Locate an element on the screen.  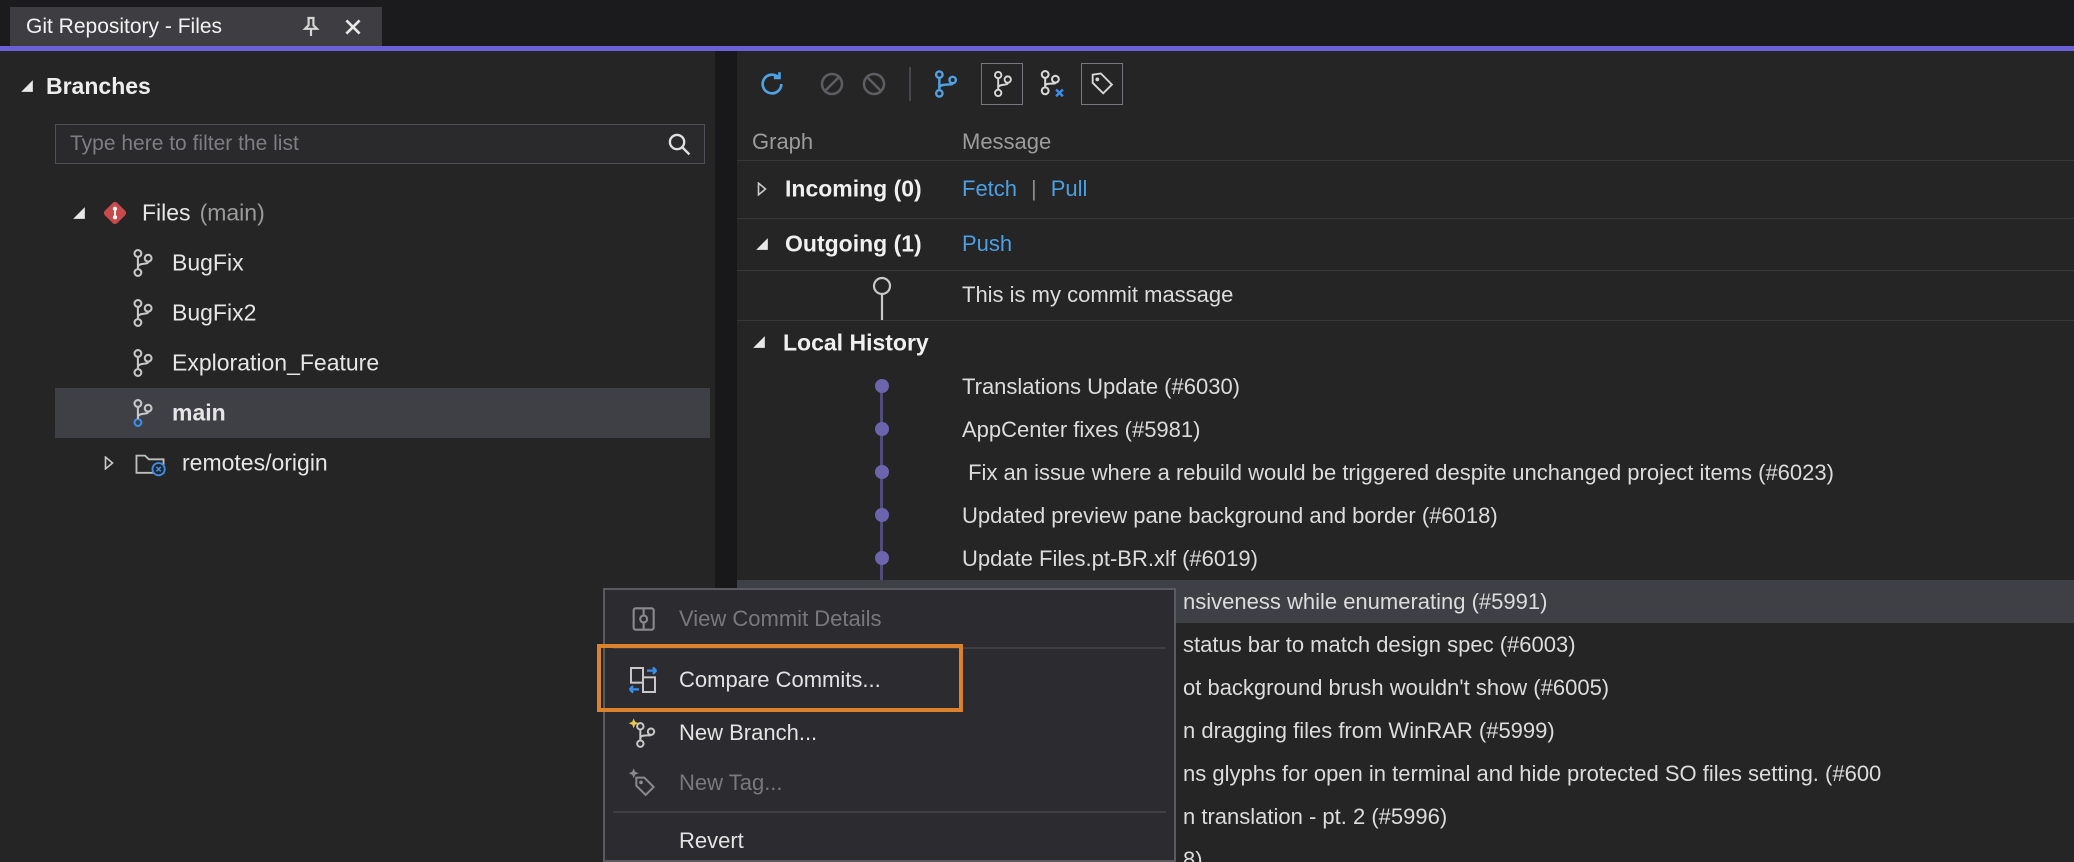
pull-button is located at coordinates (874, 84).